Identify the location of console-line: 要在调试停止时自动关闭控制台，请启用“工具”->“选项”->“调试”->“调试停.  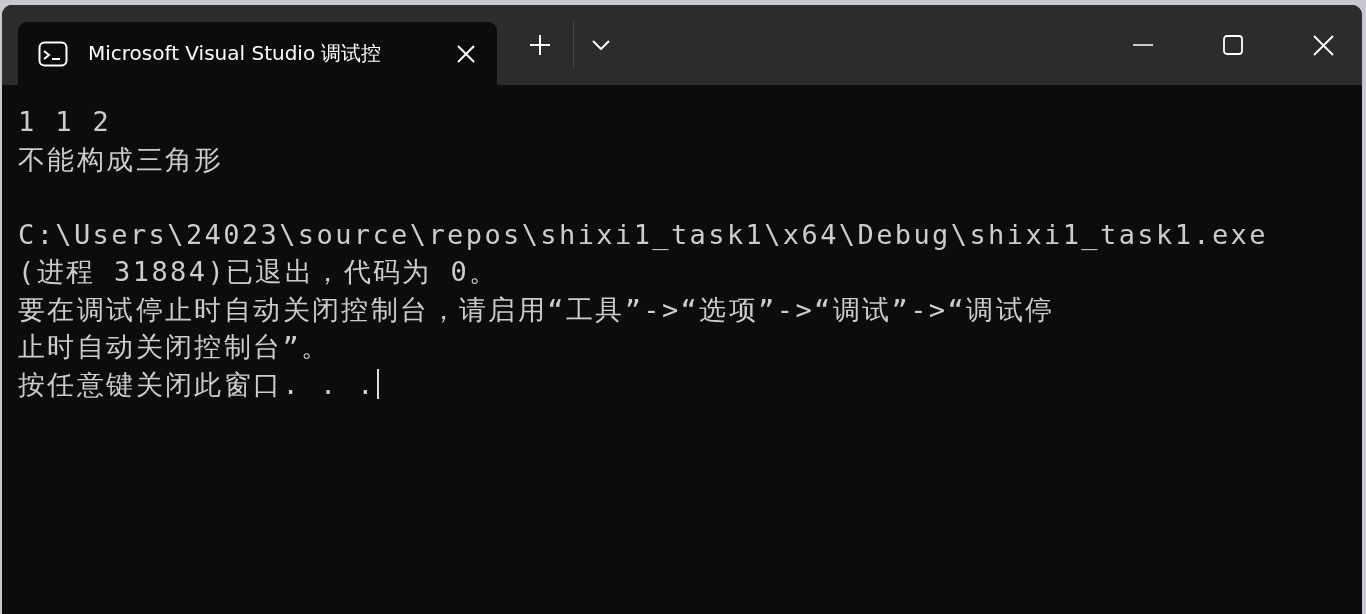
(536, 309).